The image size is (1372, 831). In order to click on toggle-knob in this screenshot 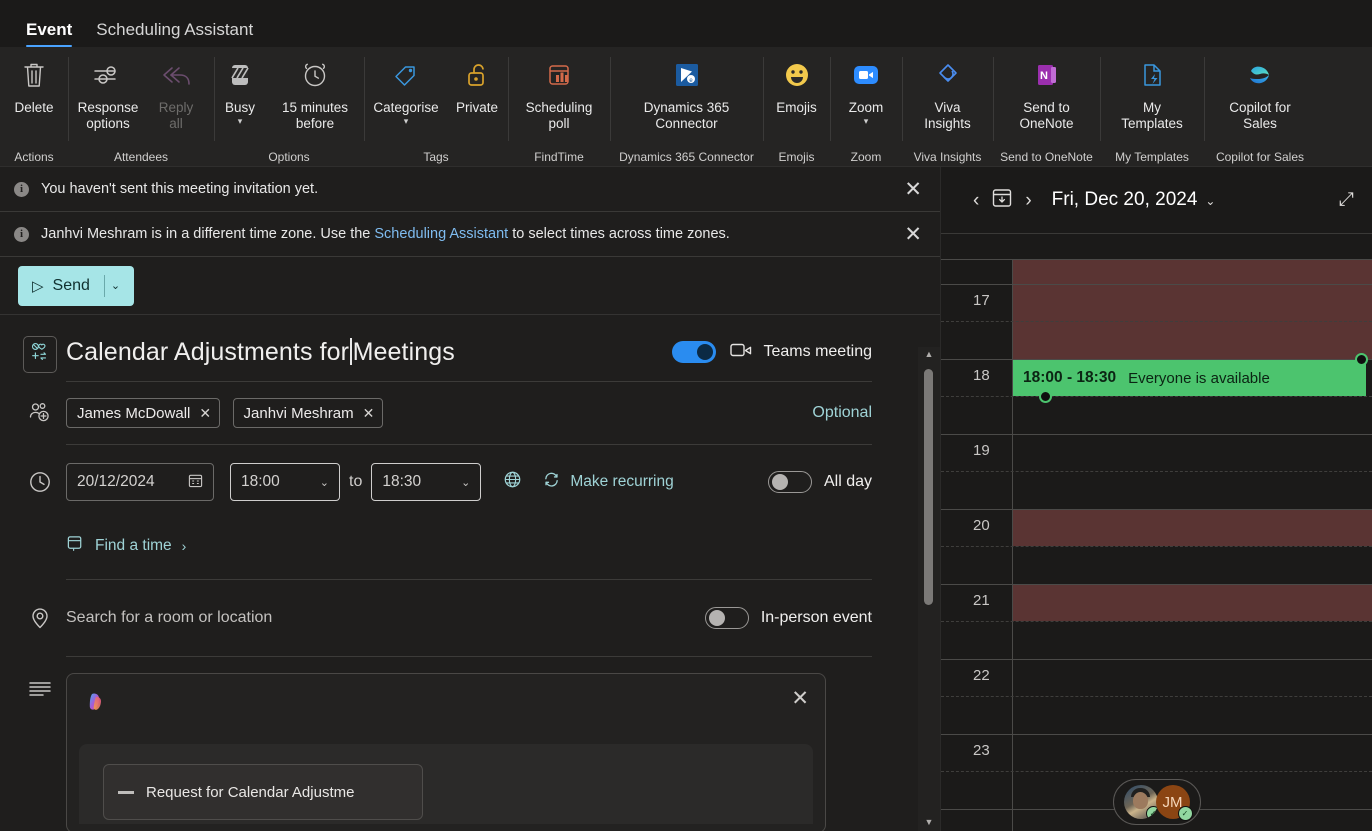, I will do `click(716, 618)`.